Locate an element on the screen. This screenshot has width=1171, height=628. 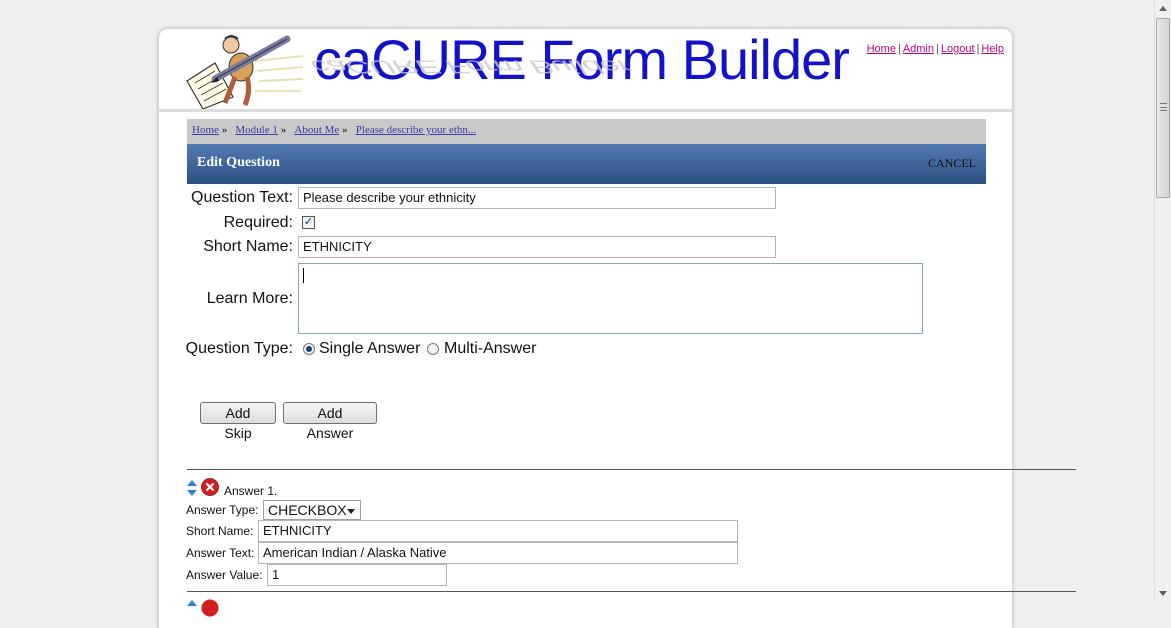
scroll-thumb is located at coordinates (1163, 108).